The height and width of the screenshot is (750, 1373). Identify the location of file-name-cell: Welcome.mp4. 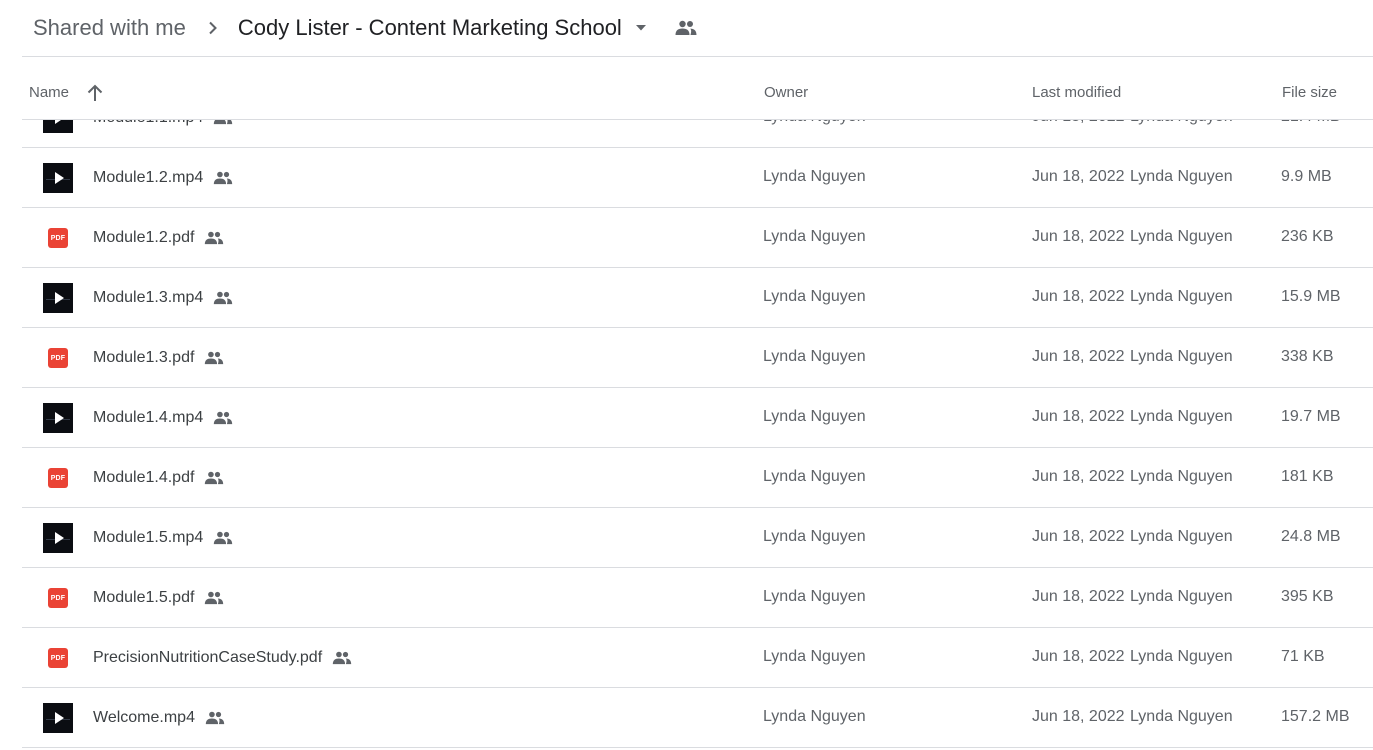
(159, 718).